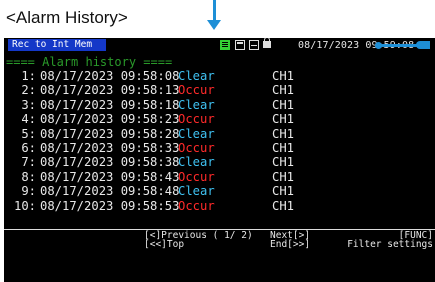  What do you see at coordinates (28, 76) in the screenshot?
I see `alarm-index: 1:` at bounding box center [28, 76].